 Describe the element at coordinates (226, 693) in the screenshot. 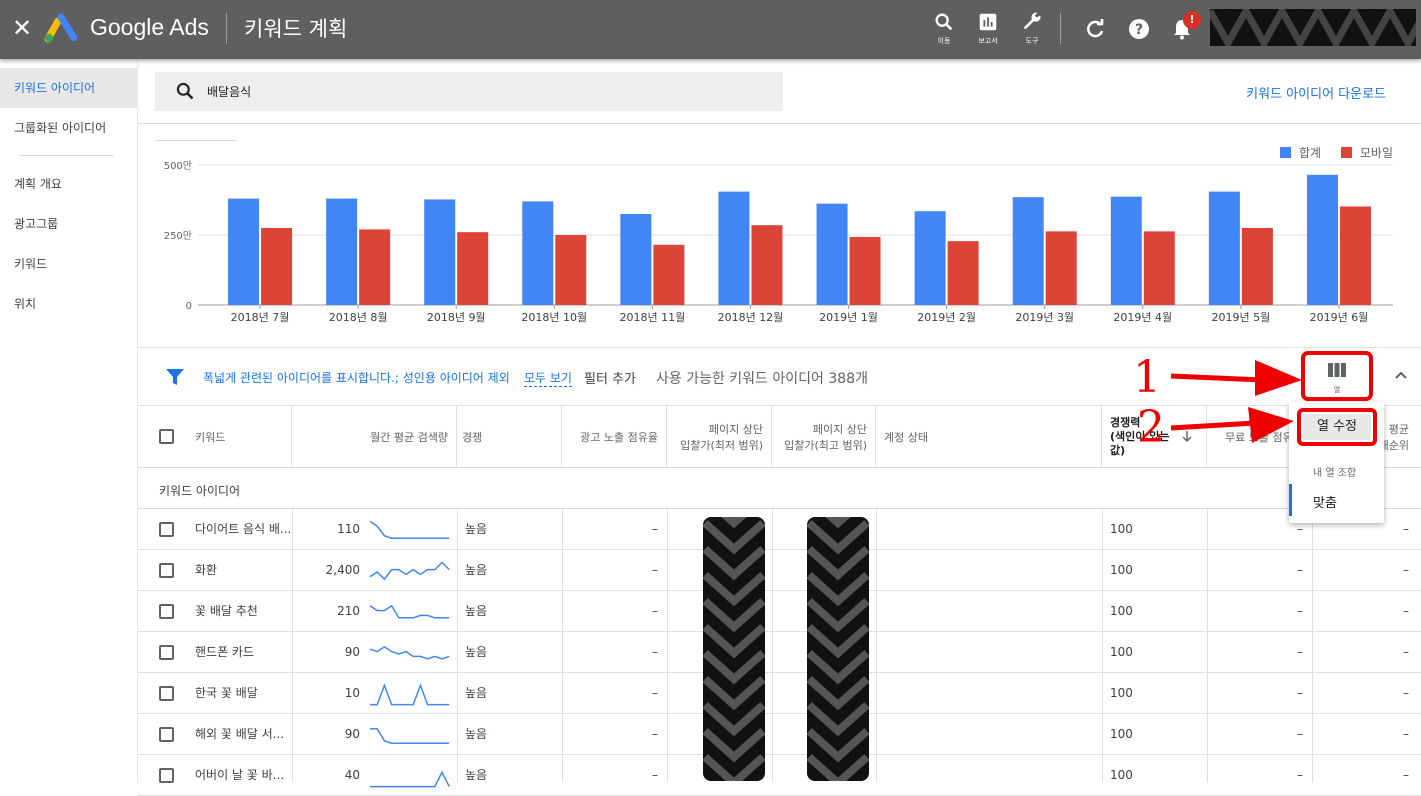

I see `keyword-cell: 한국 꽃 배달` at that location.